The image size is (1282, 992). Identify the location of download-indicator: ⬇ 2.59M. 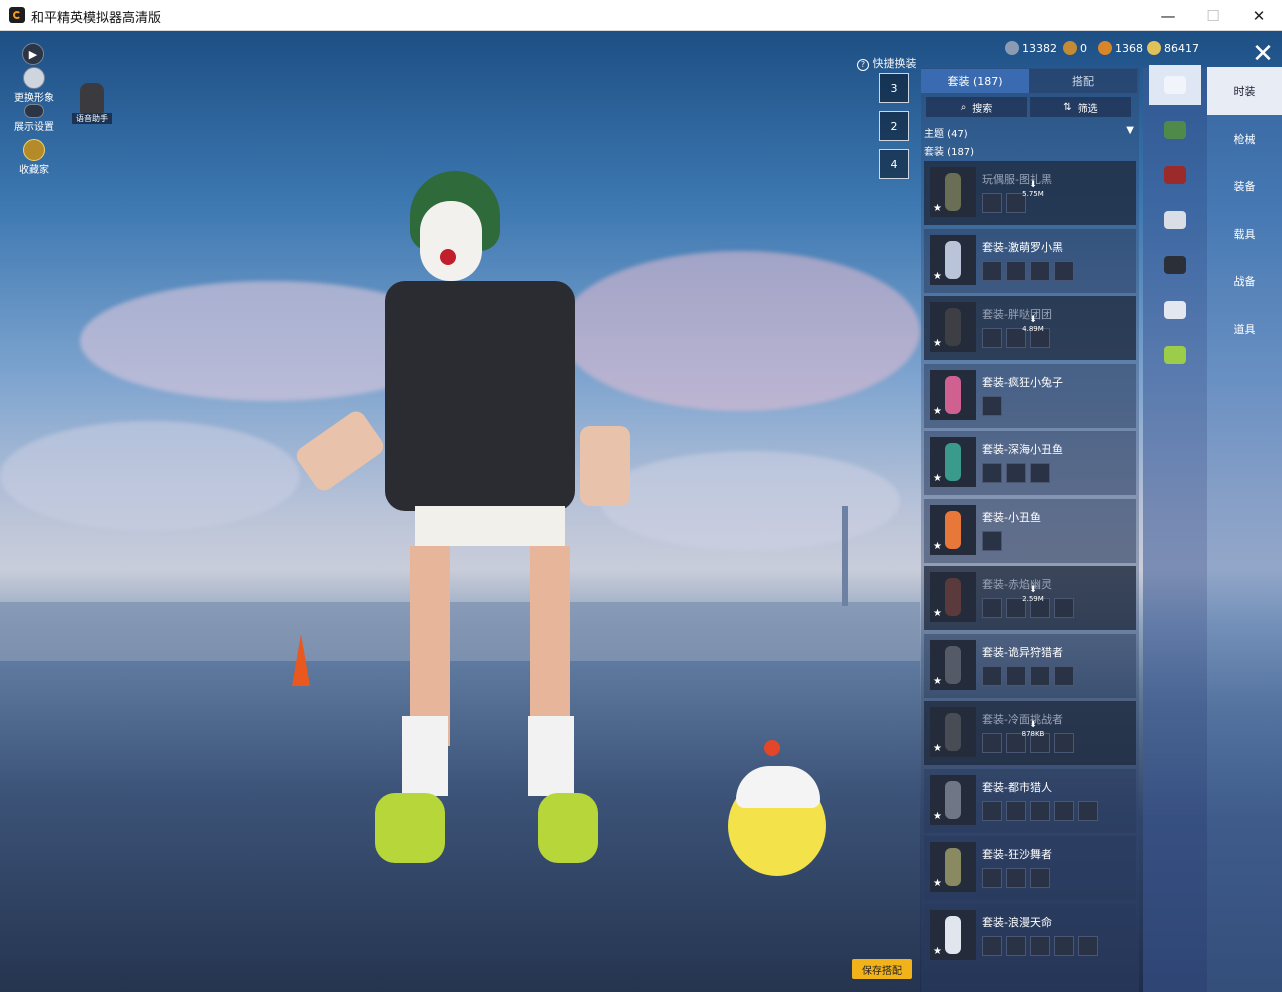
(1033, 595).